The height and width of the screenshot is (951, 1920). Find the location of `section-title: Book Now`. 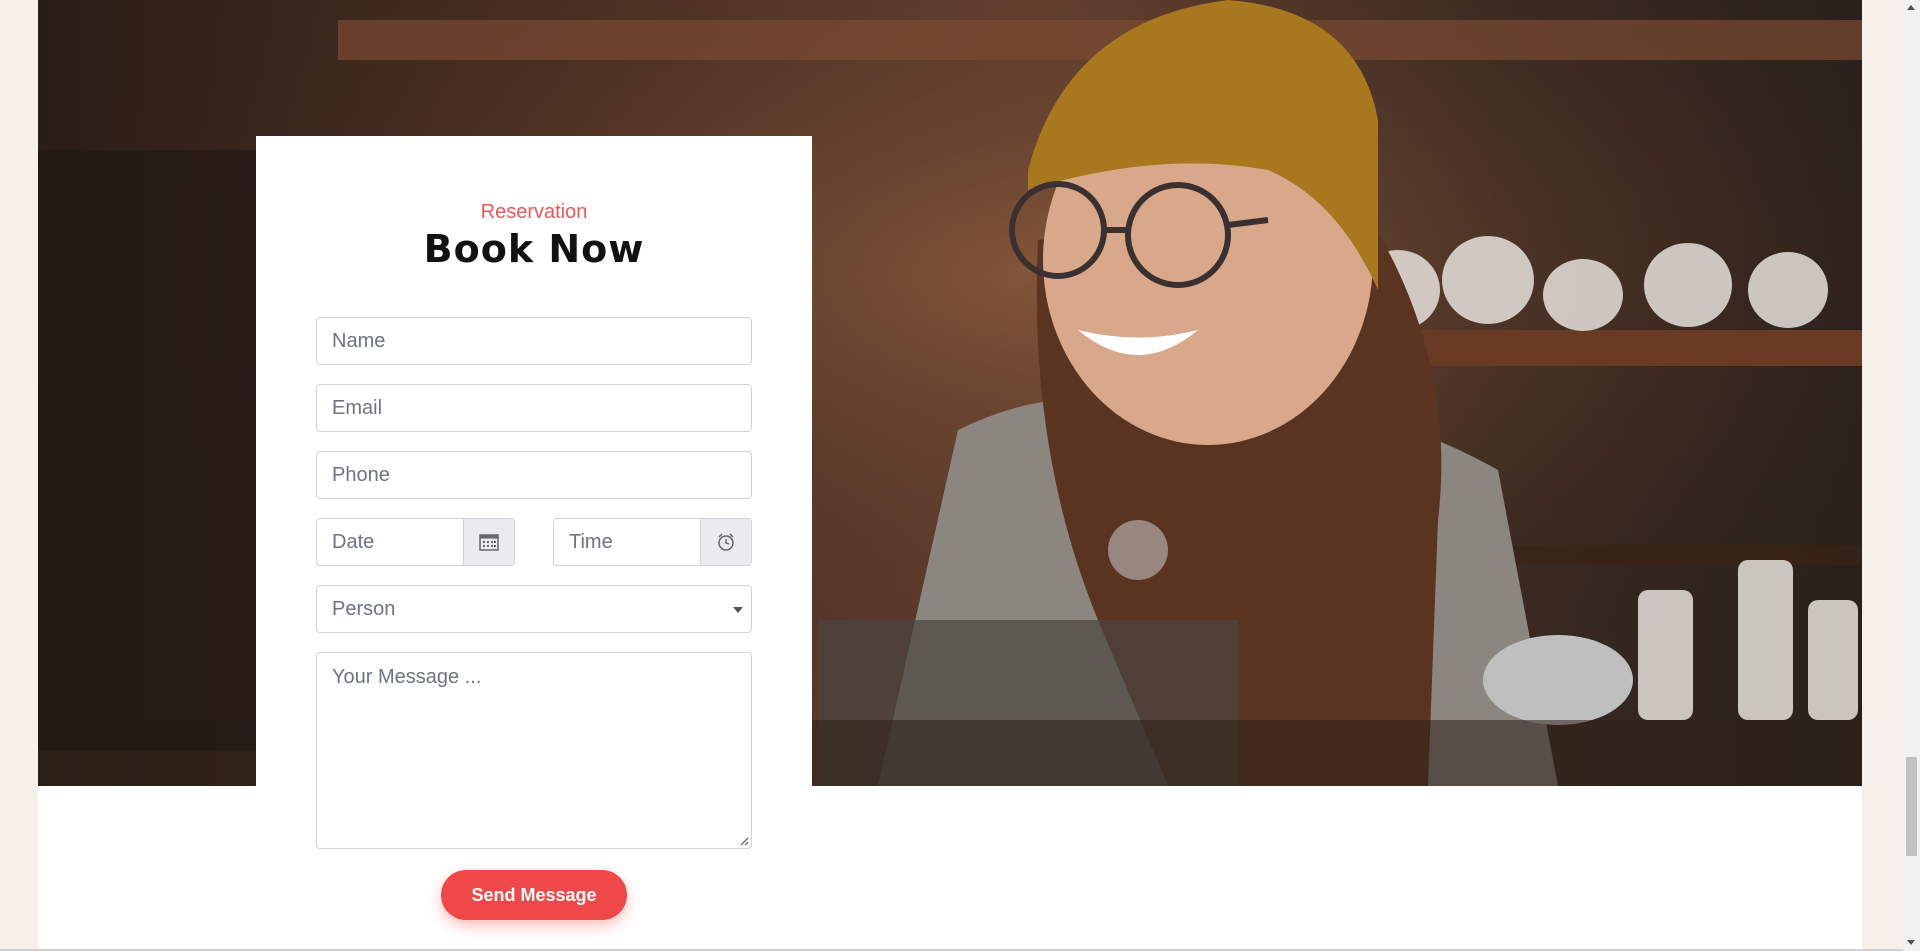

section-title: Book Now is located at coordinates (534, 249).